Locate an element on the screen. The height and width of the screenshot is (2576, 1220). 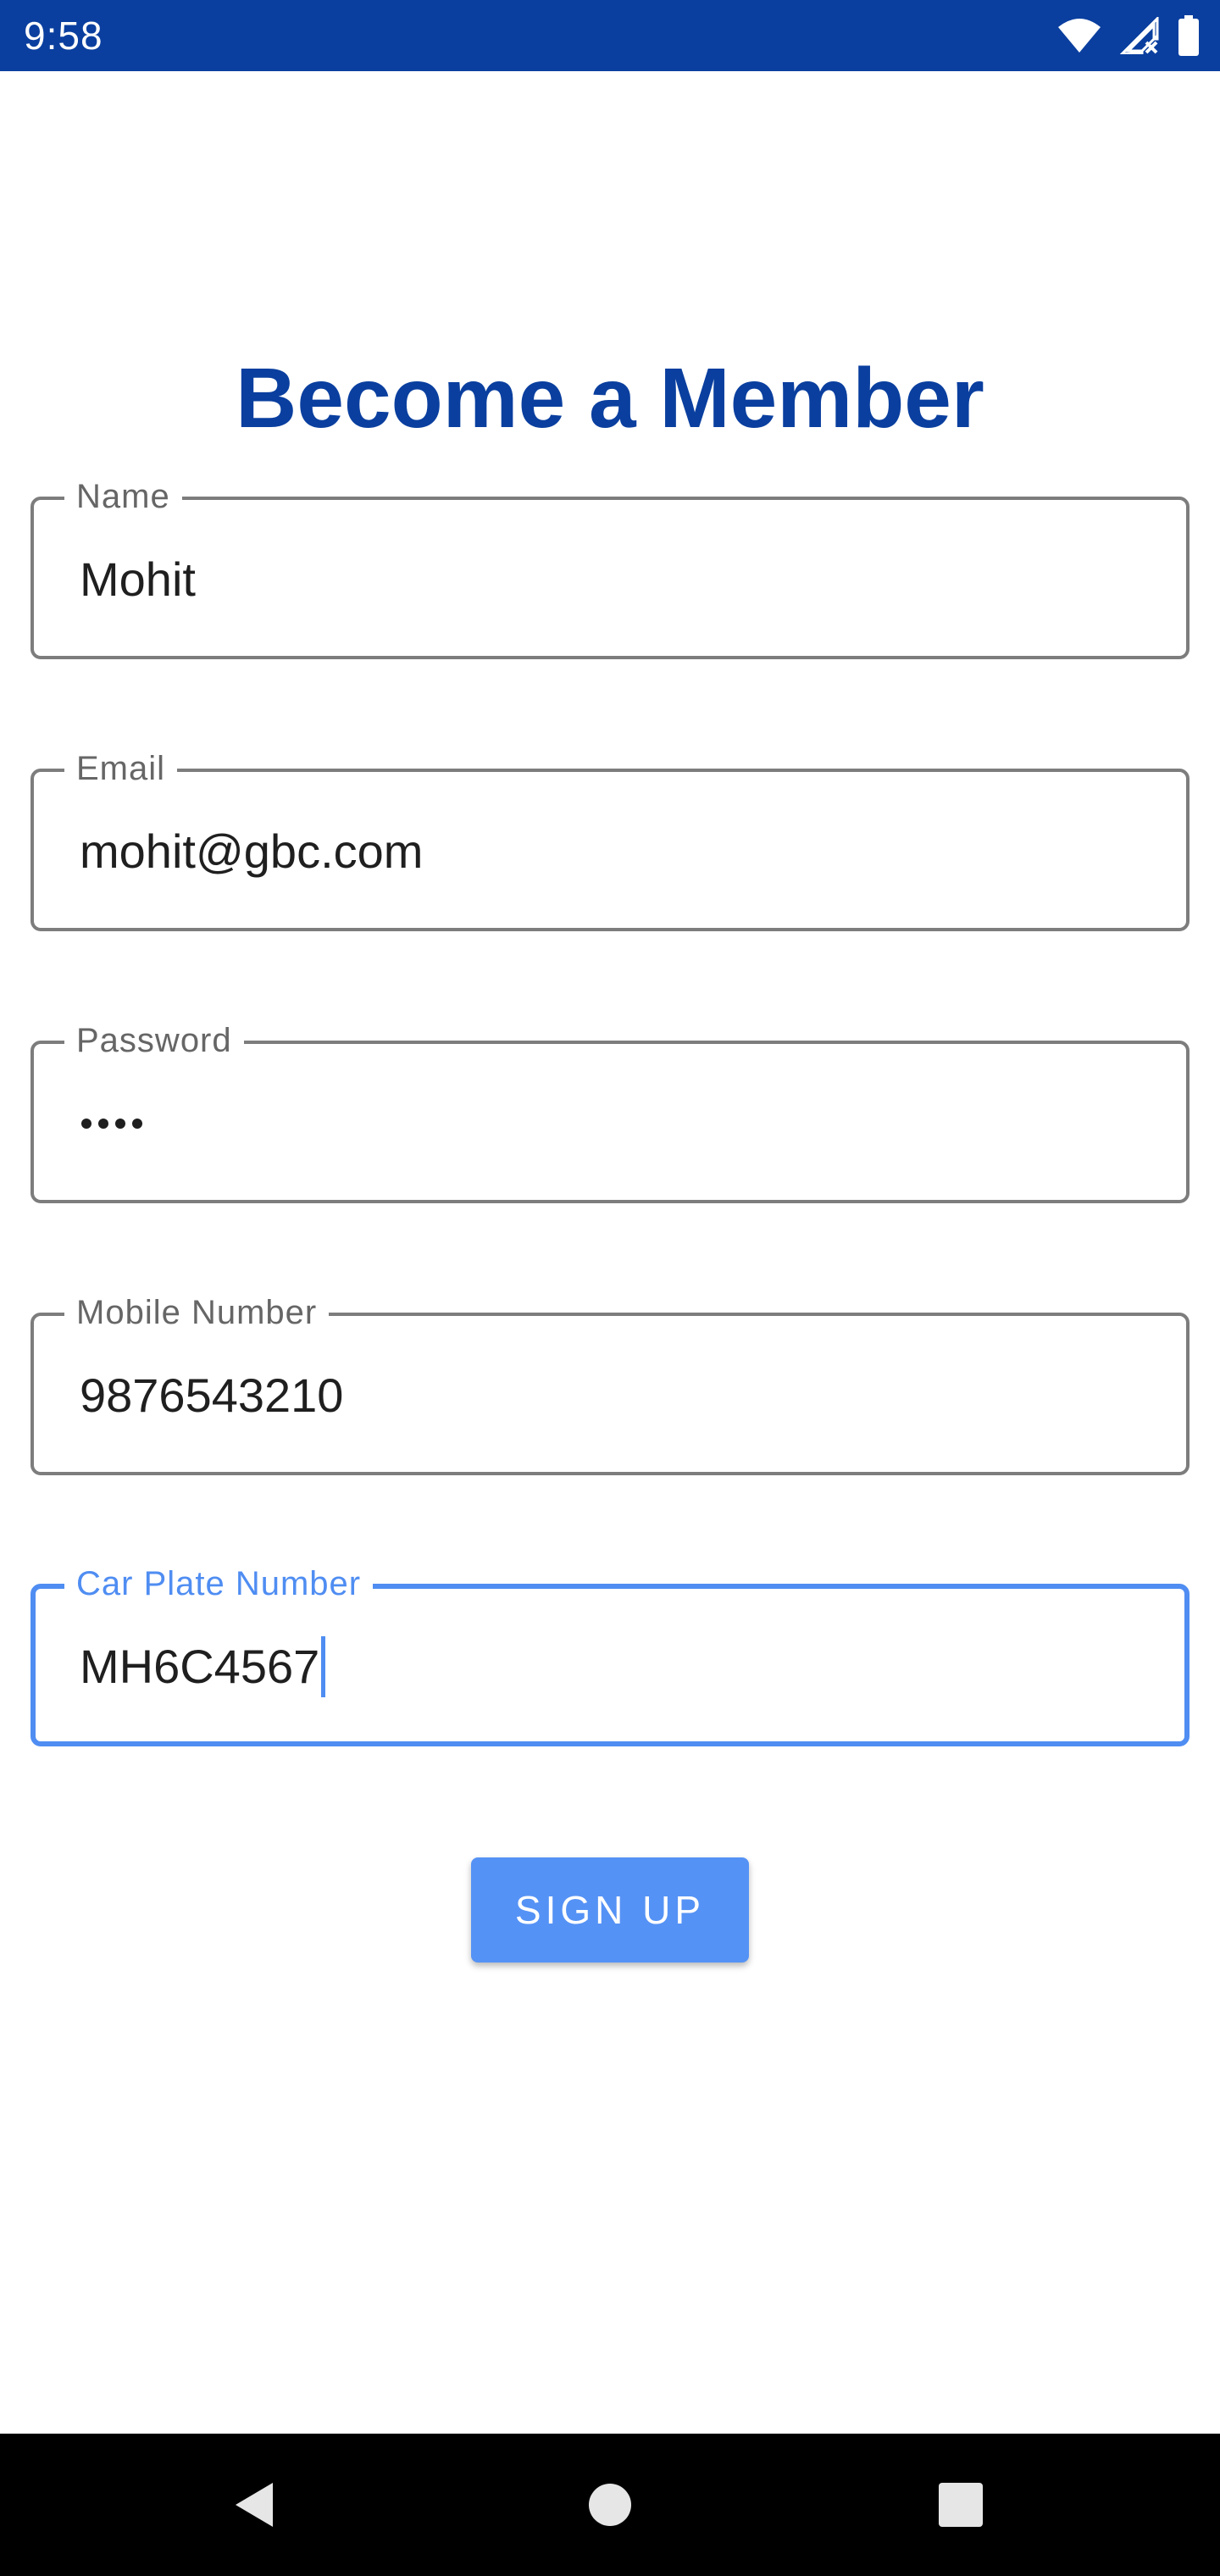
name-field: Name Mohit is located at coordinates (610, 567).